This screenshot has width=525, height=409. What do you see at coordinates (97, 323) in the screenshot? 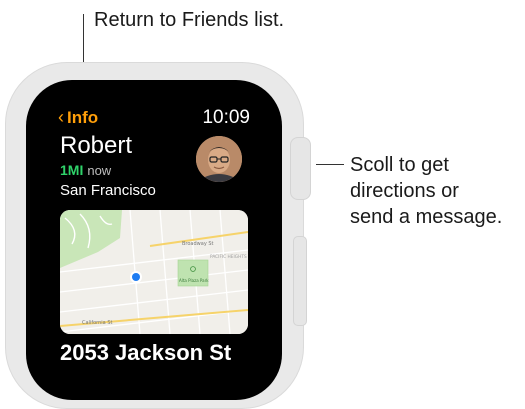
I see `map-label-california: California St` at bounding box center [97, 323].